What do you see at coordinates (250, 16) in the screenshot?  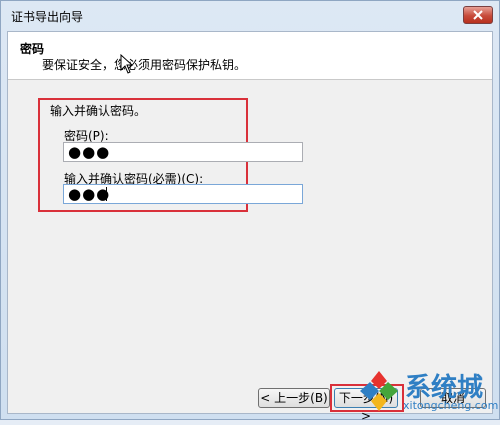 I see `title-bar: 证书导出向导` at bounding box center [250, 16].